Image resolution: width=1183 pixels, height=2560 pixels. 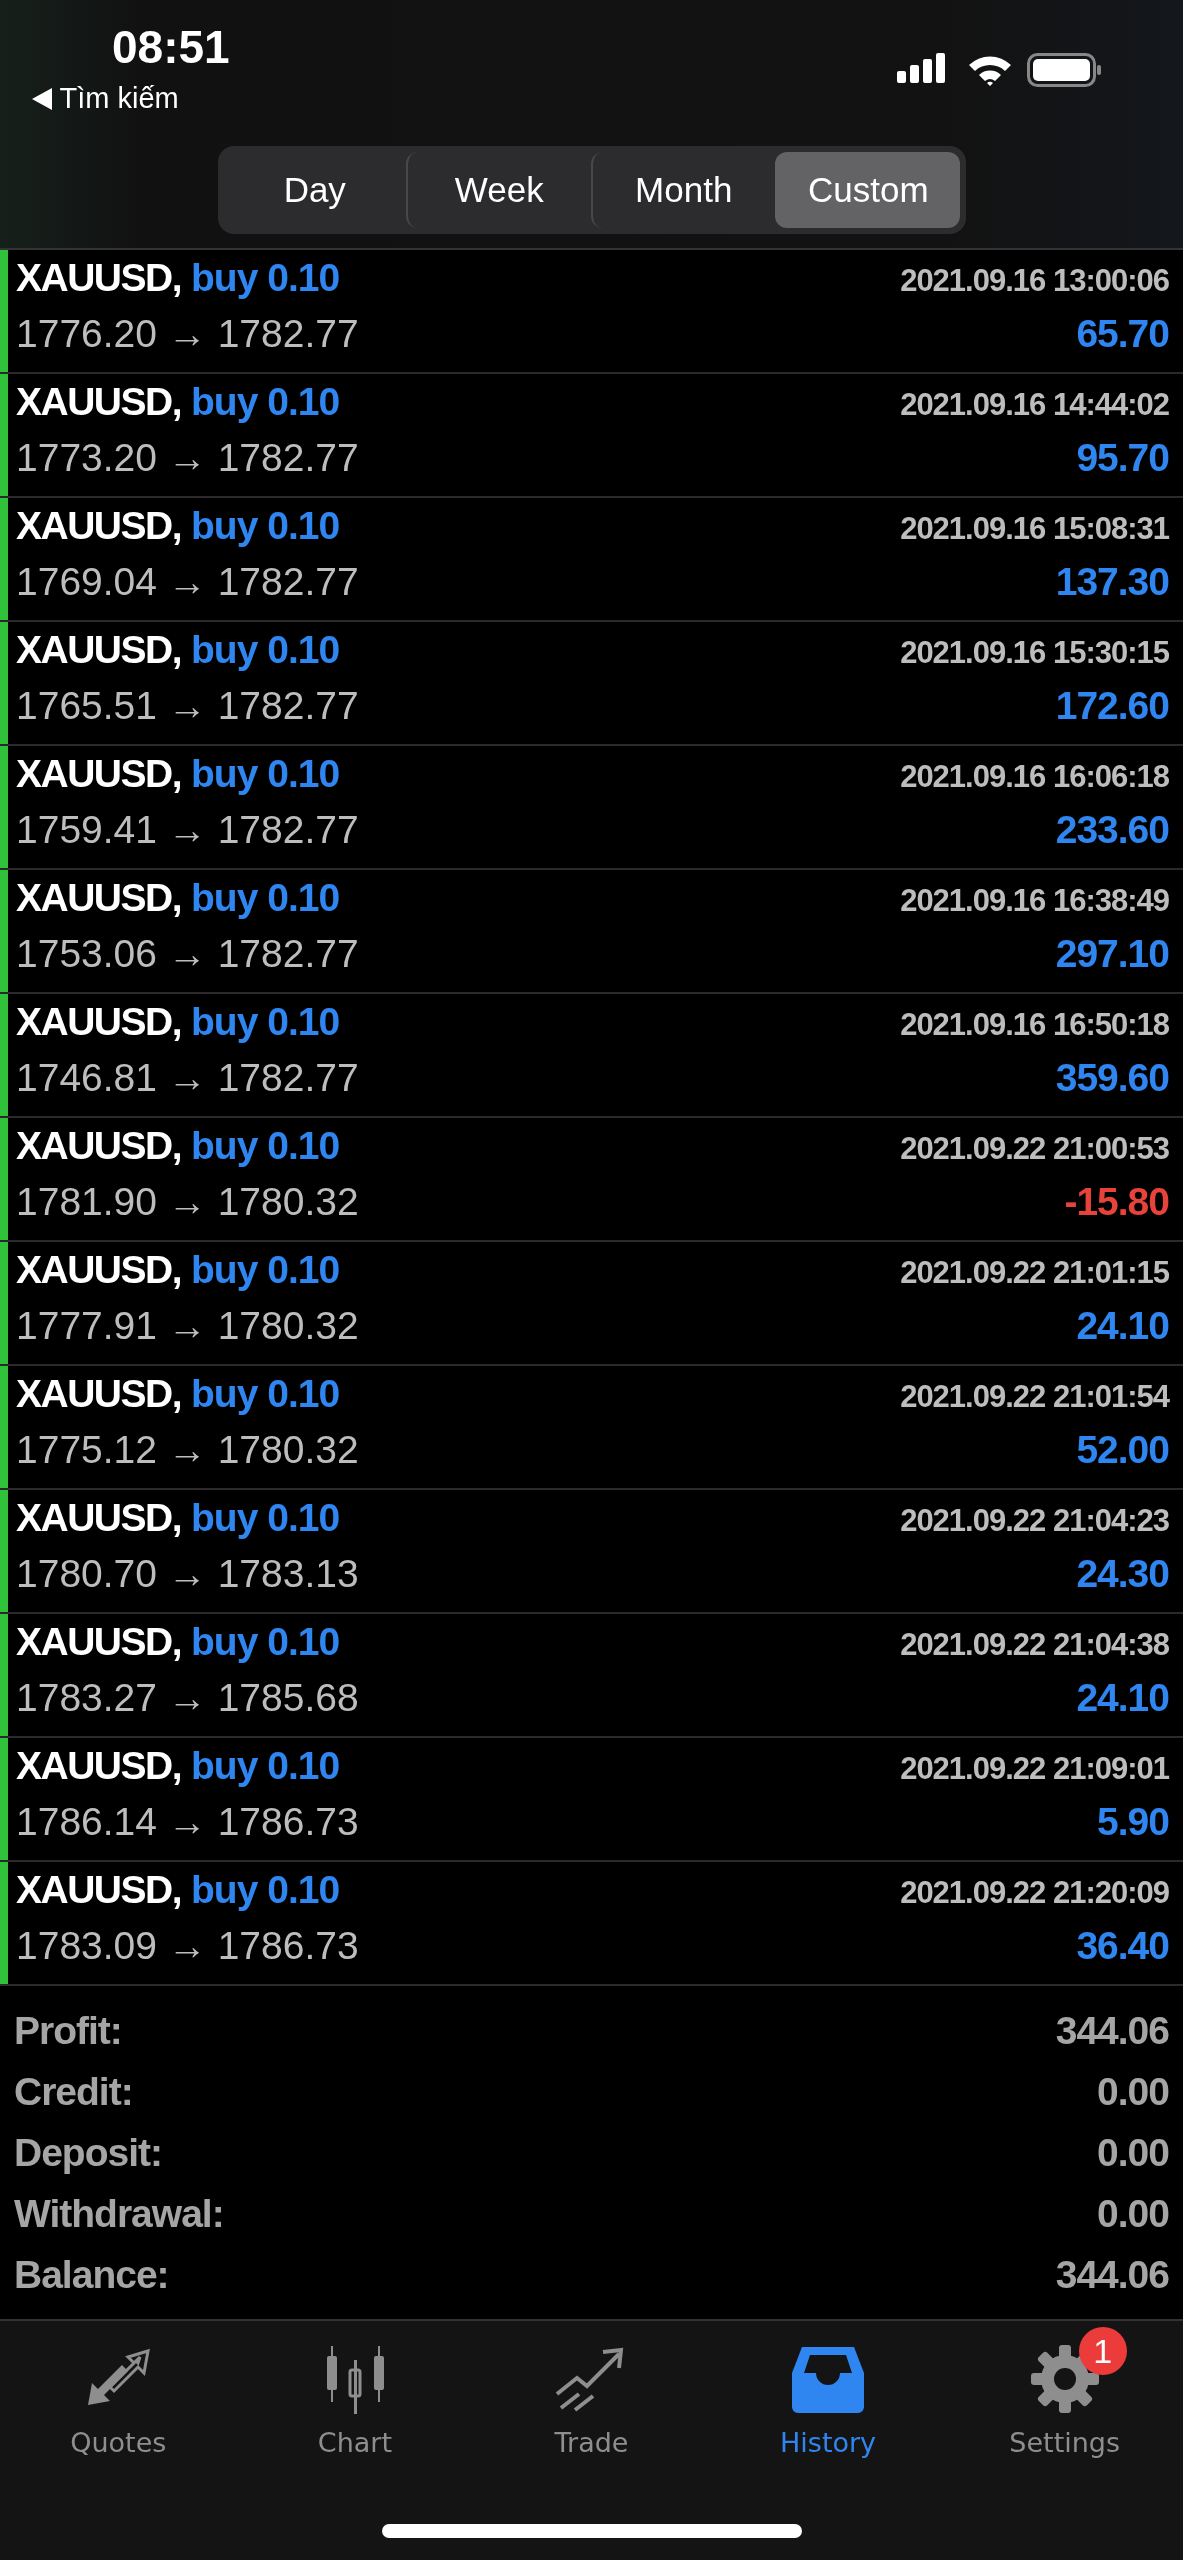 I want to click on trade-profit: 5.90, so click(x=1133, y=1822).